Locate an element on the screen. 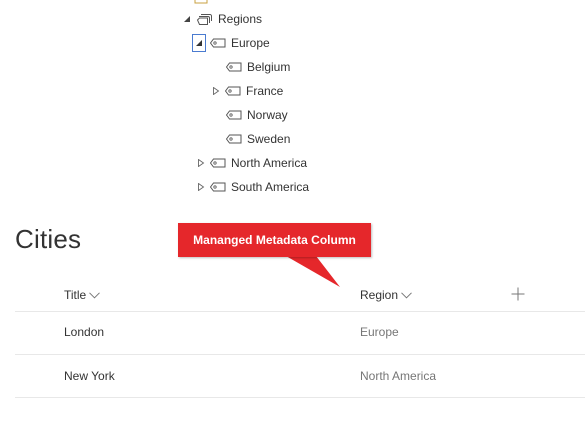 The width and height of the screenshot is (585, 433). column-header-title-label: Title is located at coordinates (75, 295).